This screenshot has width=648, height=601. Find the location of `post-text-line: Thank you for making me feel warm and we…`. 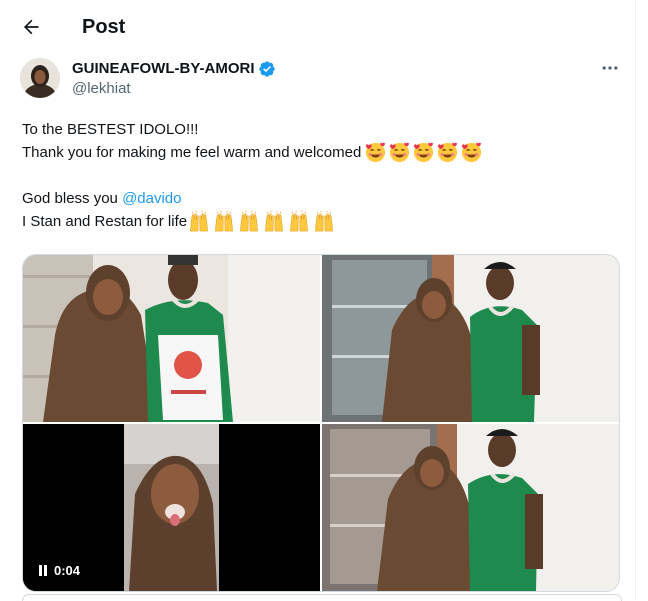

post-text-line: Thank you for making me feel warm and we… is located at coordinates (322, 152).